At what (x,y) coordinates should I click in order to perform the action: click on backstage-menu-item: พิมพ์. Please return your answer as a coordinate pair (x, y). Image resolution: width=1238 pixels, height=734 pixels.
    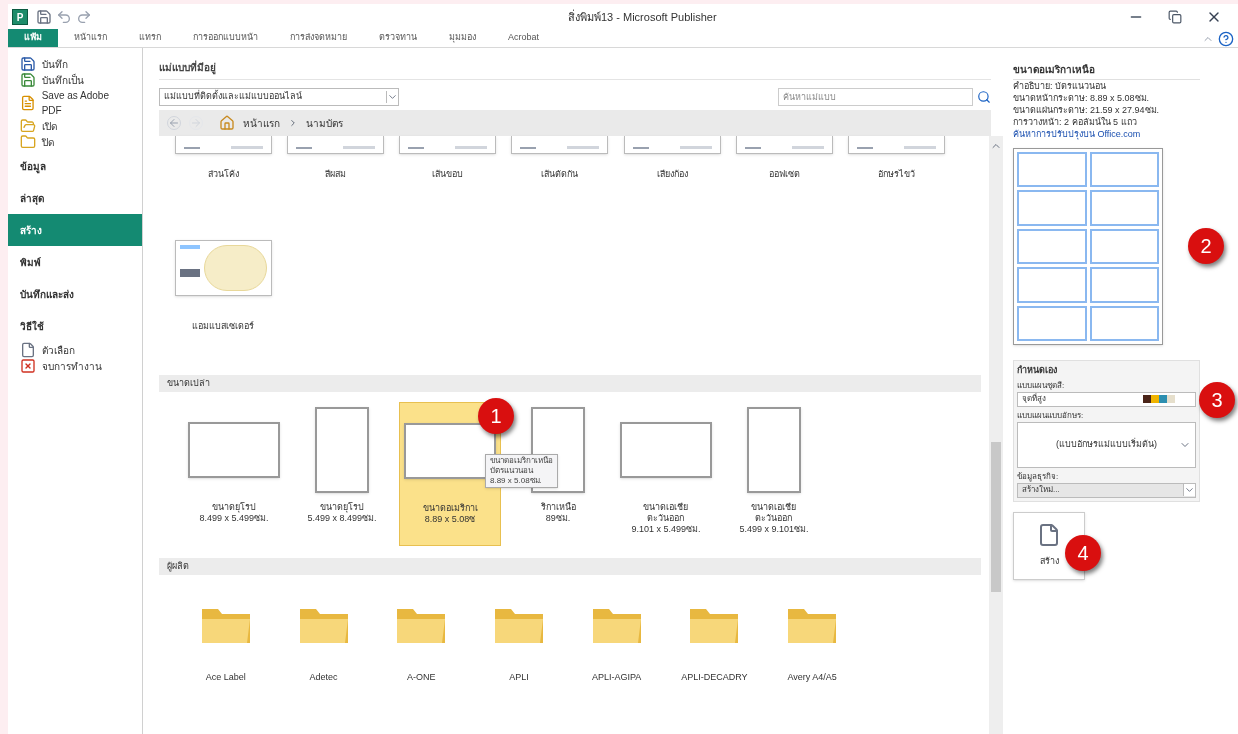
    Looking at the image, I should click on (75, 262).